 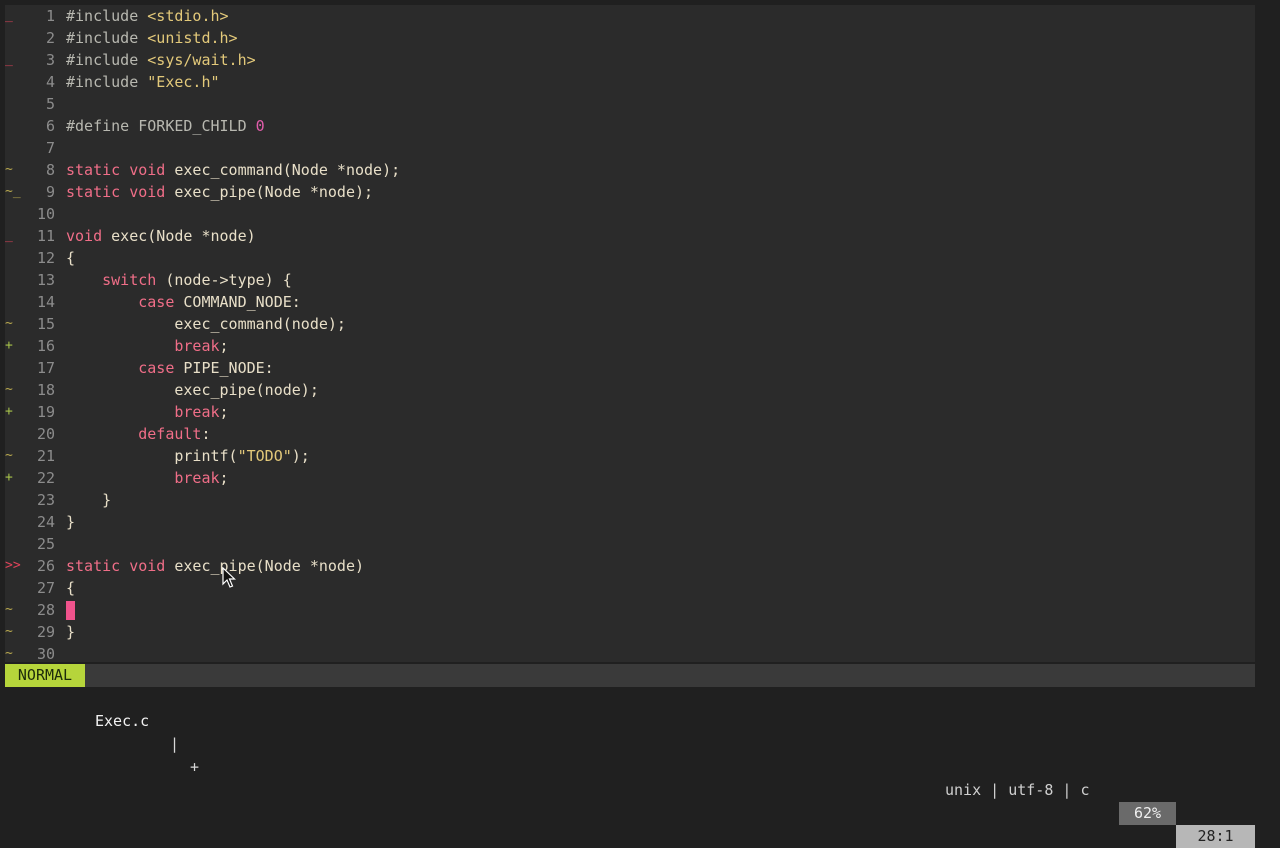 I want to click on code-line: 25, so click(x=630, y=544).